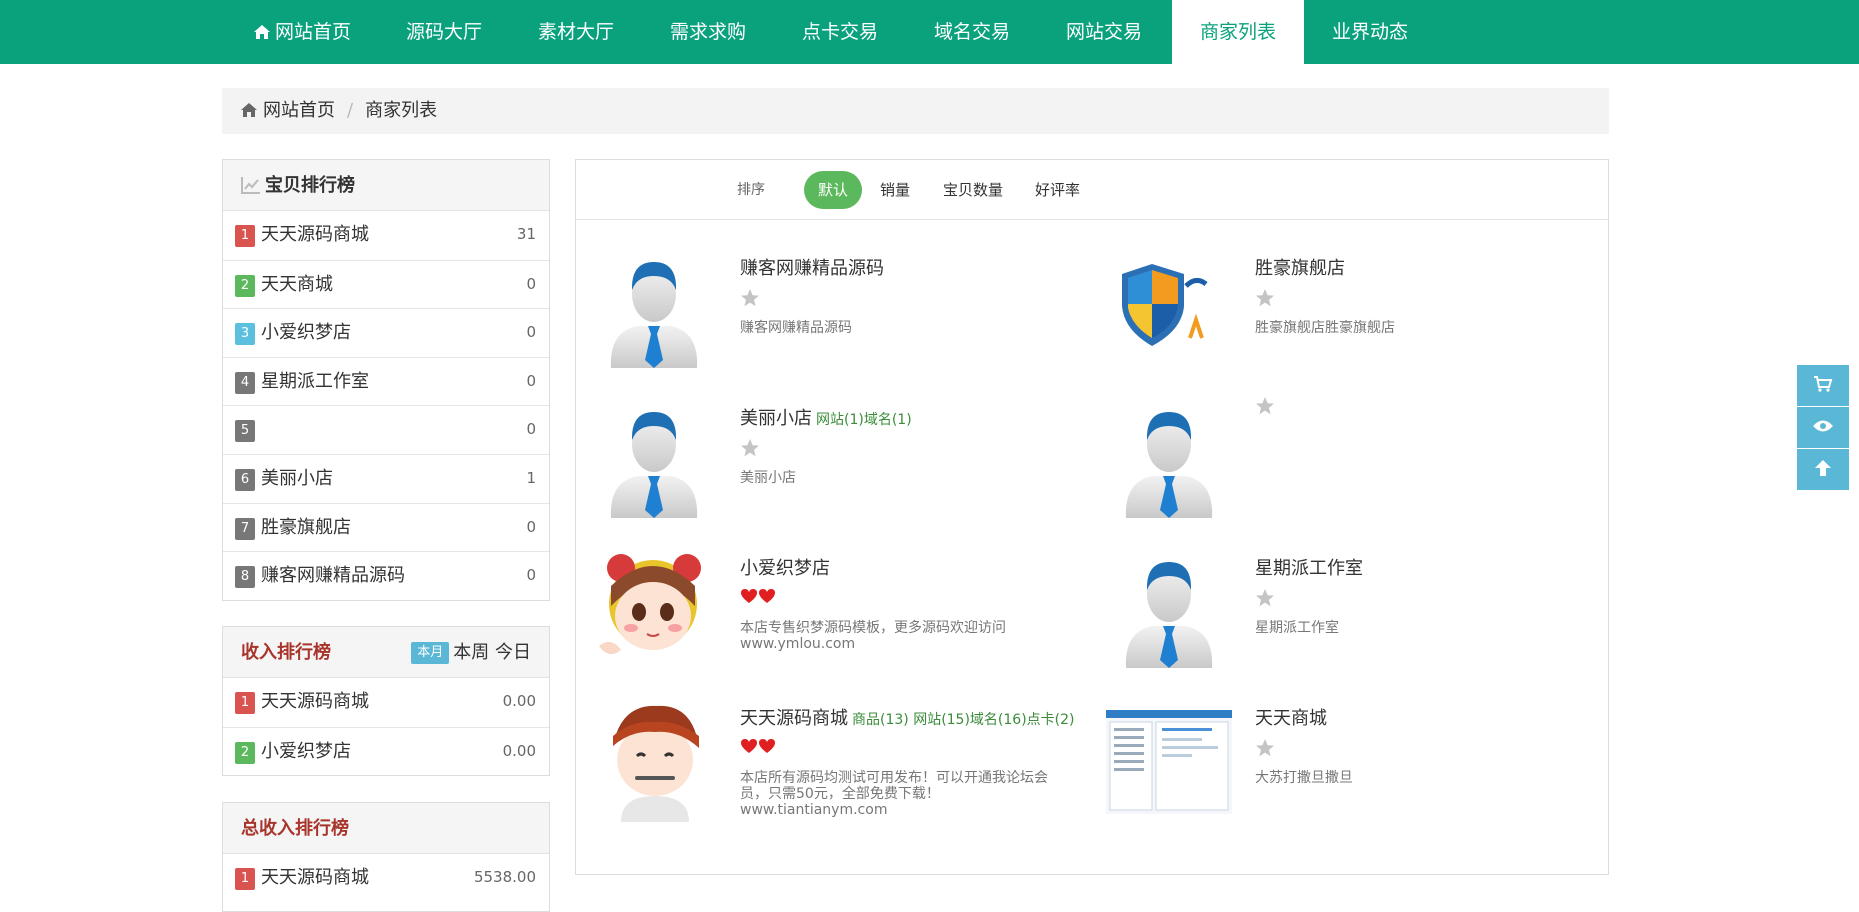 The width and height of the screenshot is (1859, 912). I want to click on shop-name-link: 美丽小店 网站(1)域名(1), so click(826, 417).